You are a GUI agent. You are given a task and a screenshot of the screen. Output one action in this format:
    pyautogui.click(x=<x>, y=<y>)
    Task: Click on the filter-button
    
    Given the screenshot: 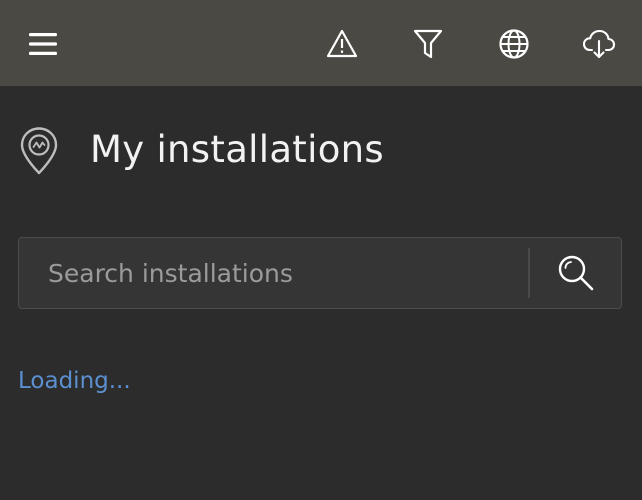 What is the action you would take?
    pyautogui.click(x=428, y=44)
    